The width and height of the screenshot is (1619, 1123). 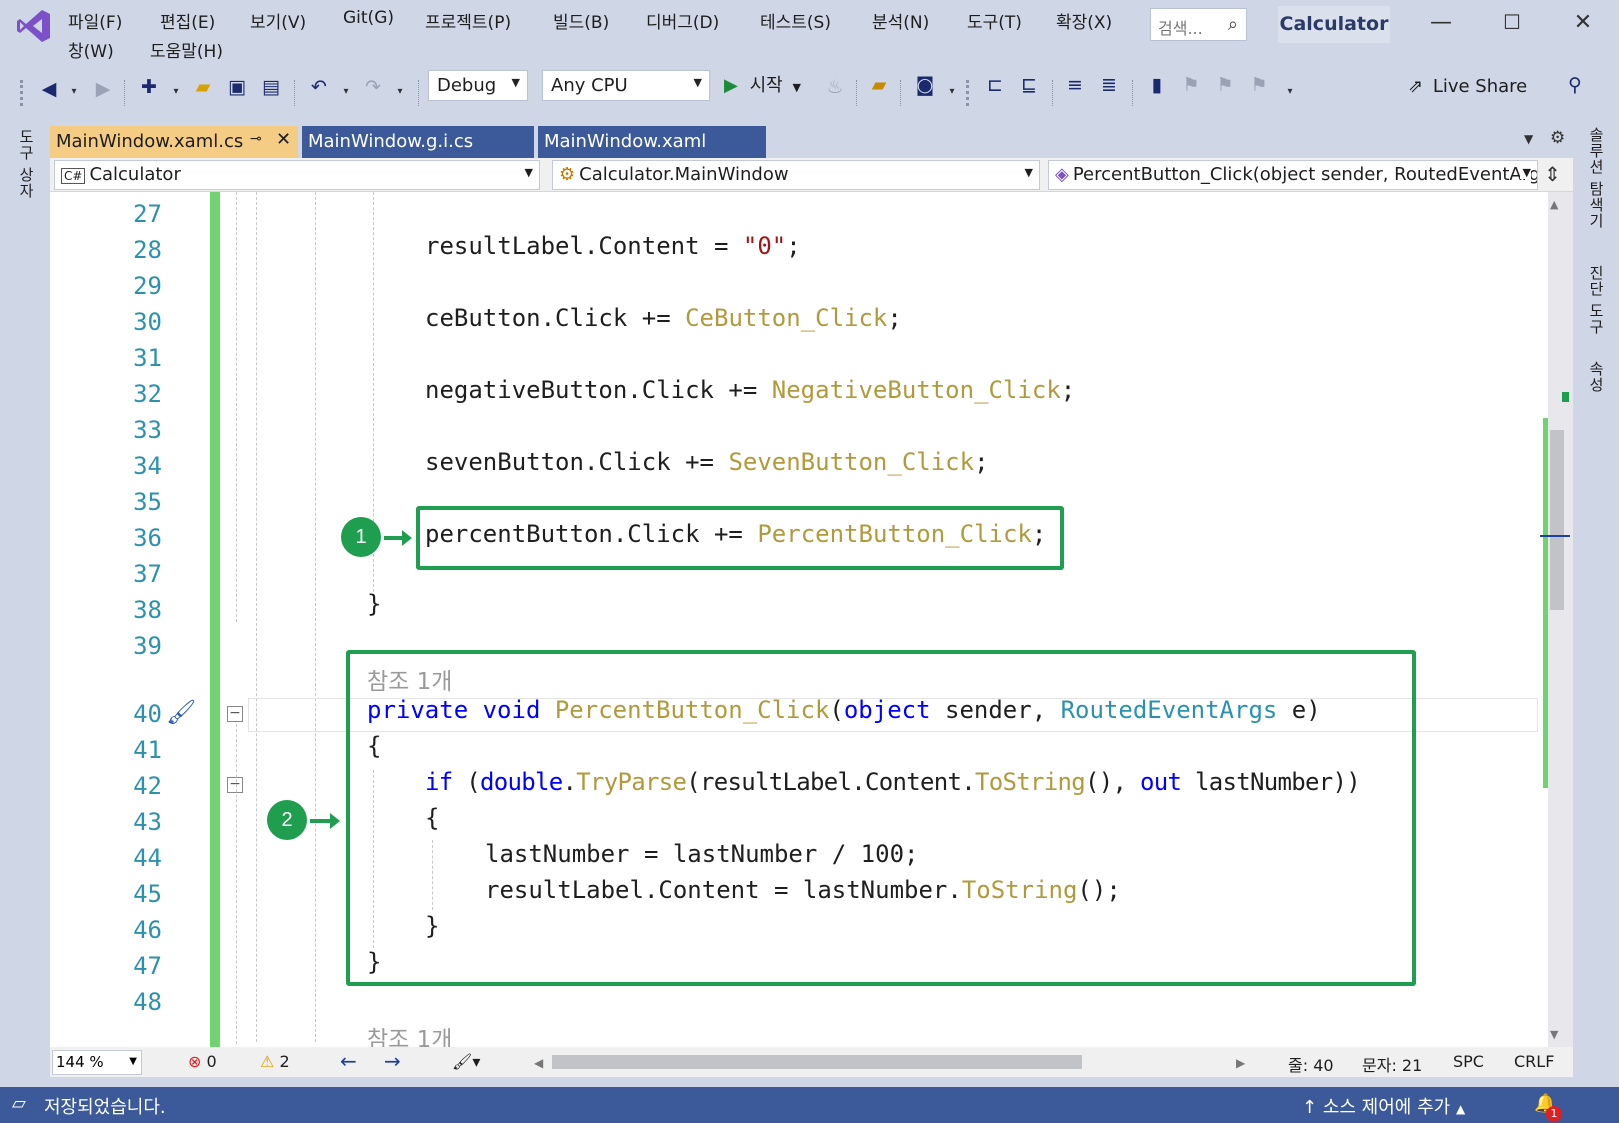 What do you see at coordinates (203, 87) in the screenshot?
I see `open-folder-icon: ▰` at bounding box center [203, 87].